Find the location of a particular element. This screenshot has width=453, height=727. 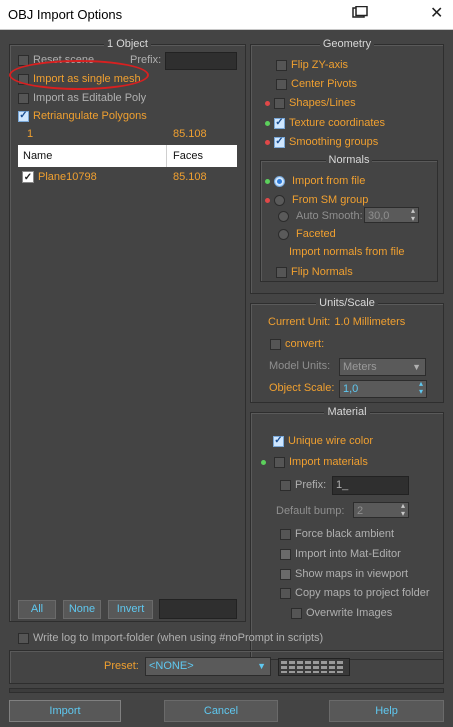

retriangulate-checkbox: Retriangulate Polygons is located at coordinates (82, 116).